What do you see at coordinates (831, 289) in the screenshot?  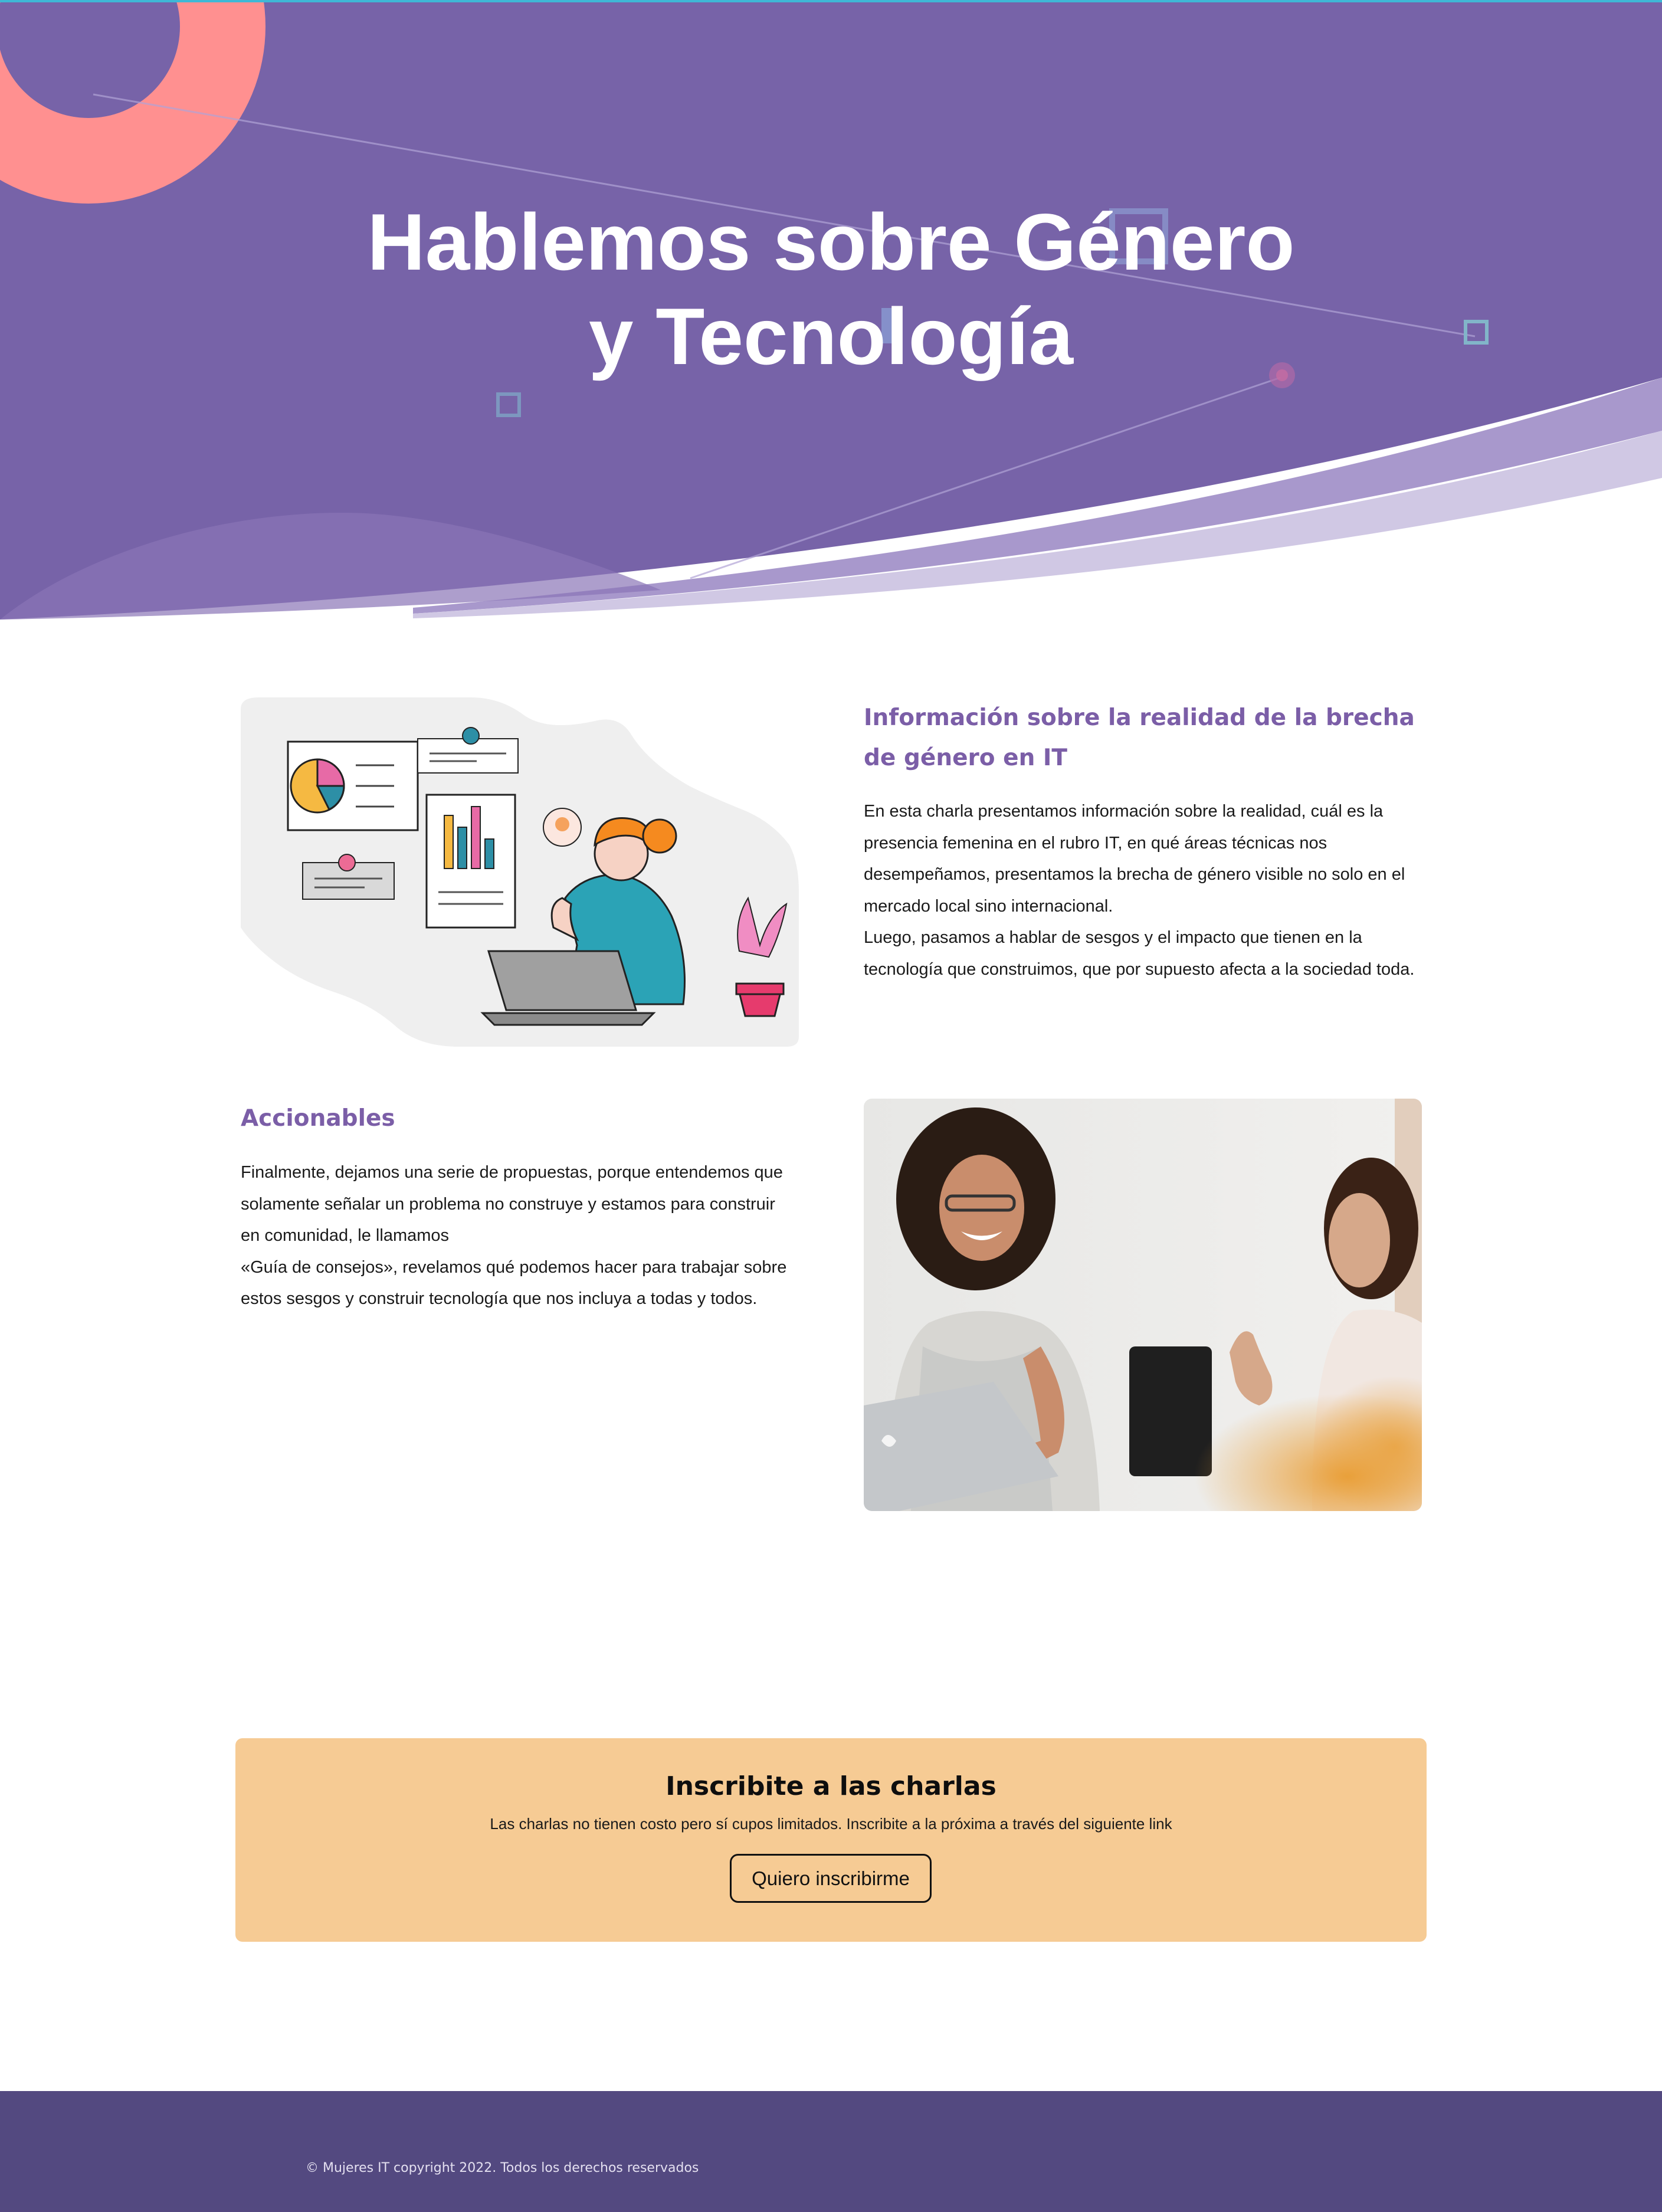 I see `hero-title: Hablemos sobre Género y Tecnología` at bounding box center [831, 289].